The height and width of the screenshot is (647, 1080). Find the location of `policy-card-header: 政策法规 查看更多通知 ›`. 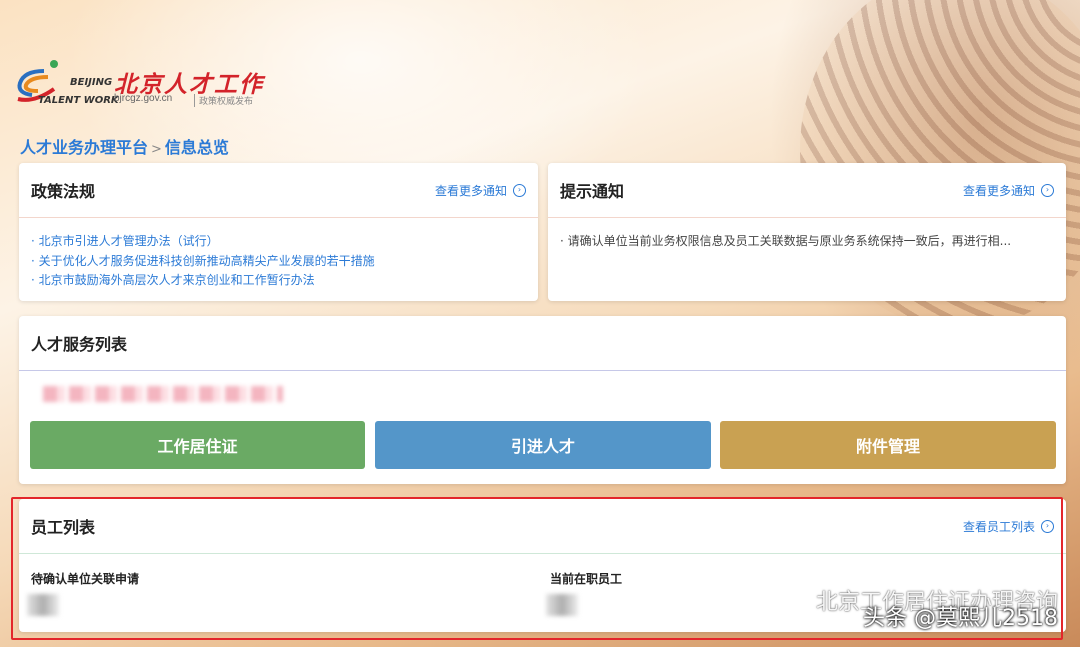

policy-card-header: 政策法规 查看更多通知 › is located at coordinates (278, 190).